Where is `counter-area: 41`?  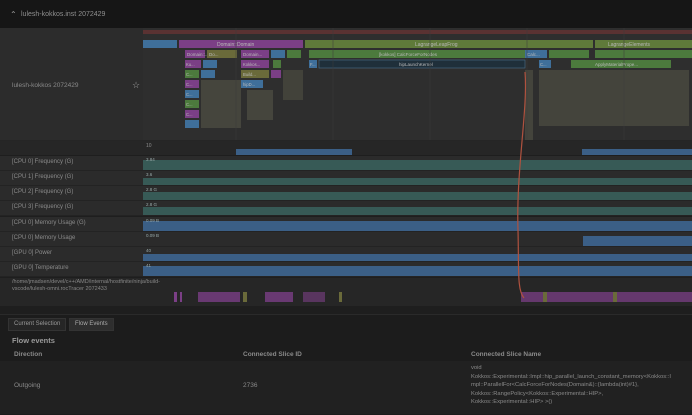 counter-area: 41 is located at coordinates (417, 269).